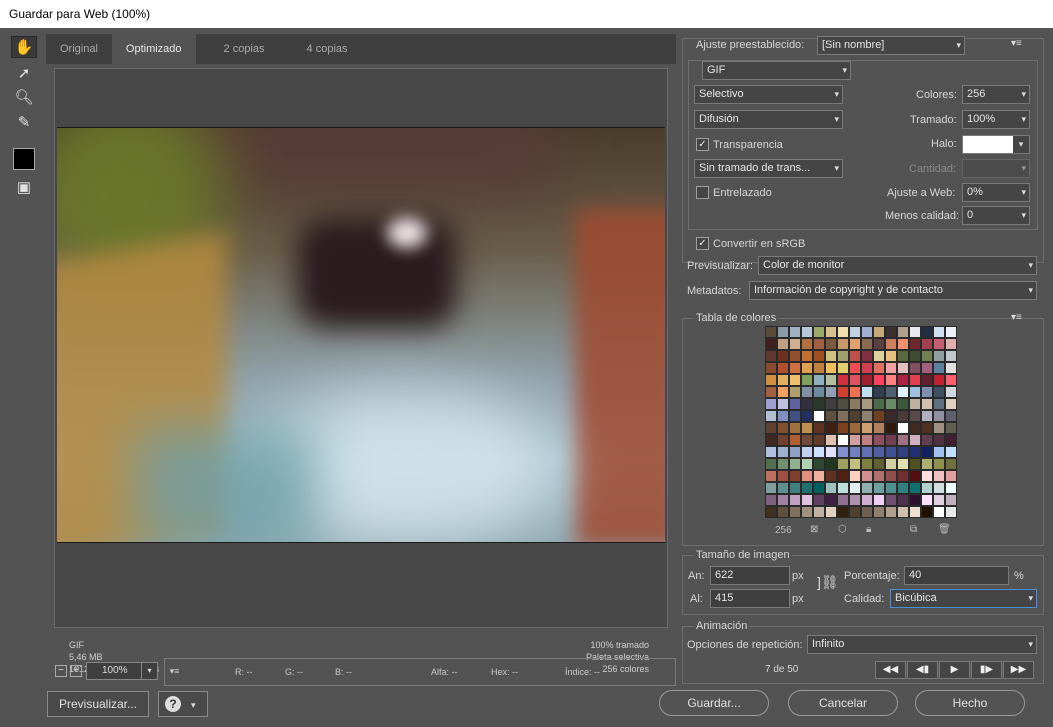 This screenshot has width=1053, height=727. I want to click on cancel-button: Cancelar, so click(843, 703).